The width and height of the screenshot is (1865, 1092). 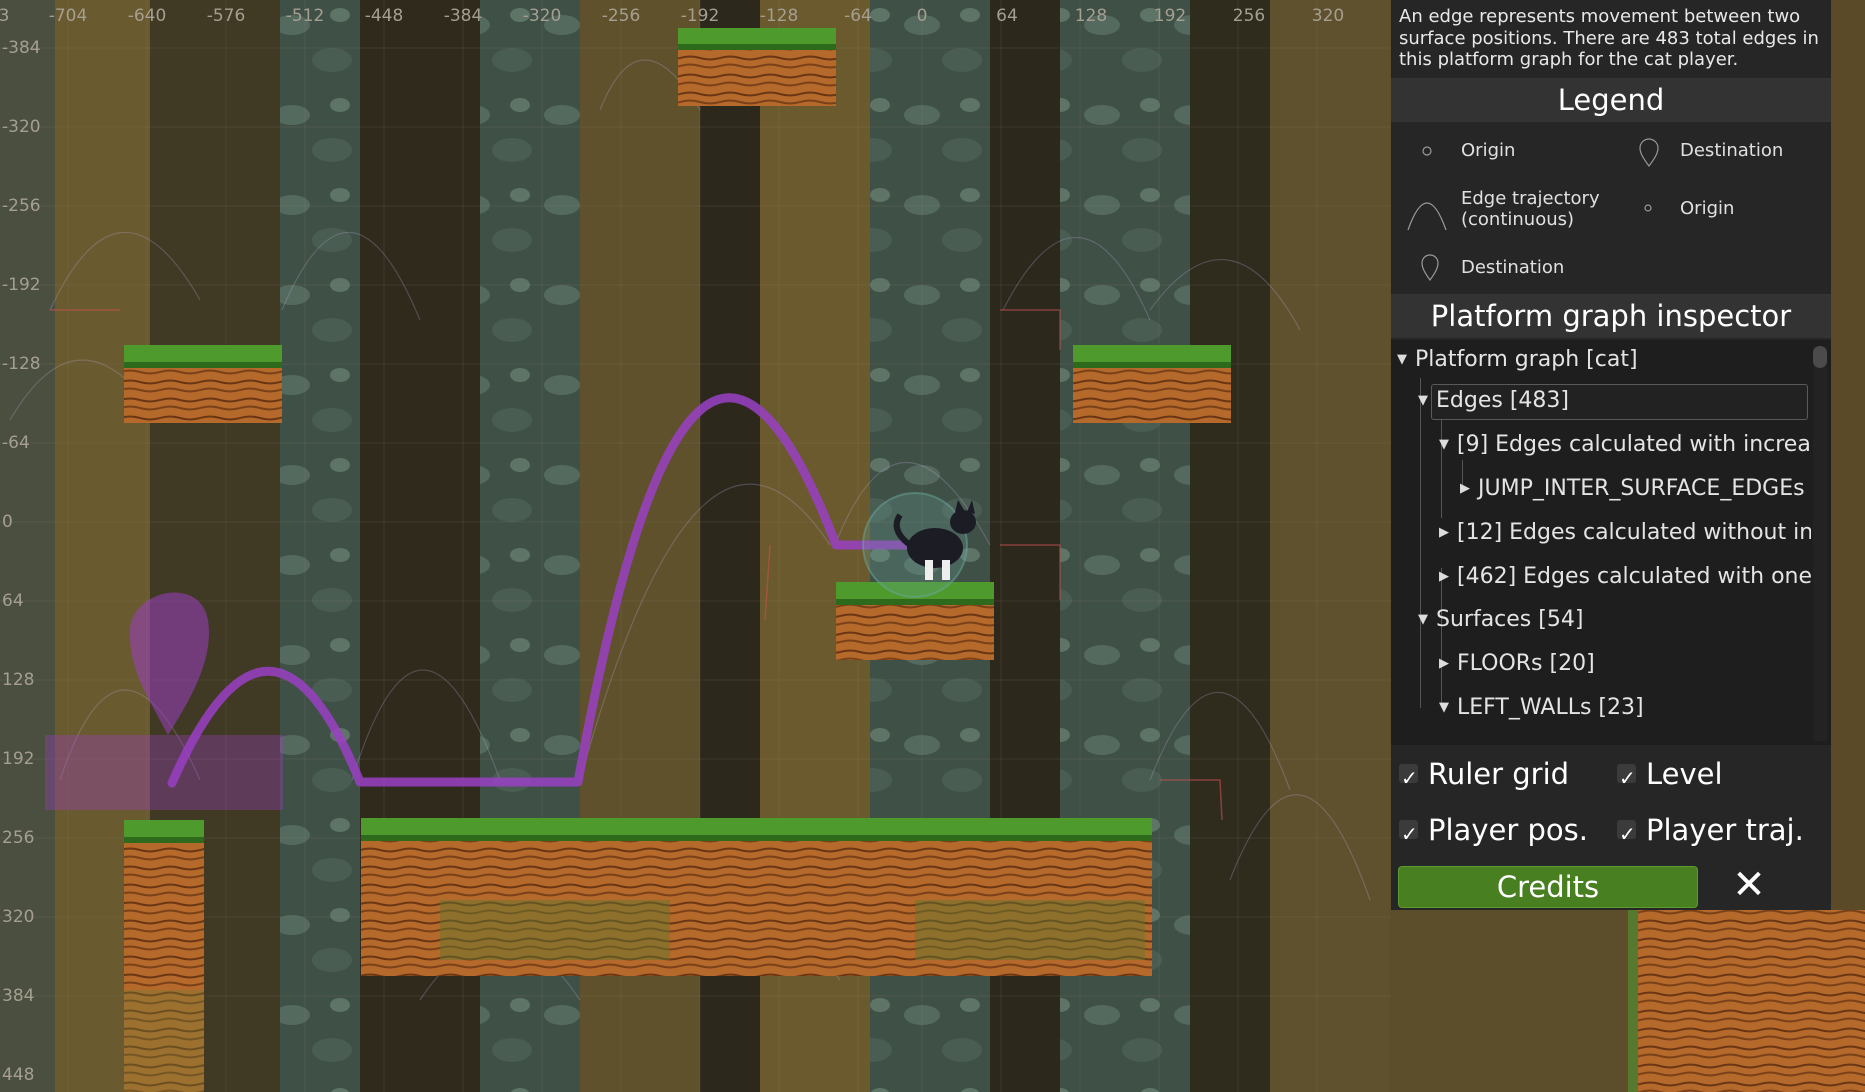 I want to click on ruler-x-label: -64, so click(x=858, y=16).